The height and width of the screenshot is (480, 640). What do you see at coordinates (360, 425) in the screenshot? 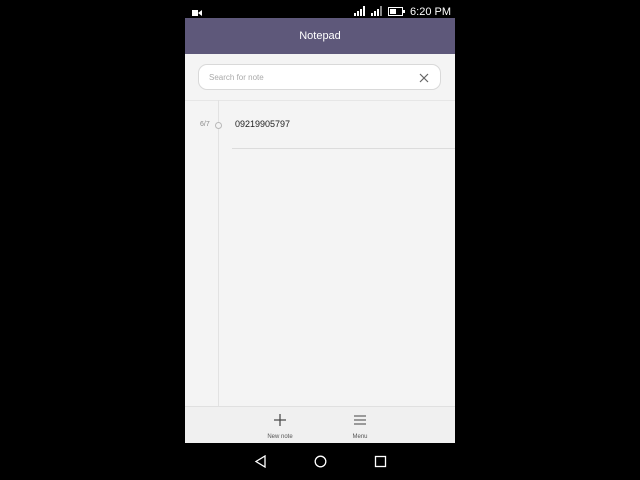
I see `menu-button: Menu` at bounding box center [360, 425].